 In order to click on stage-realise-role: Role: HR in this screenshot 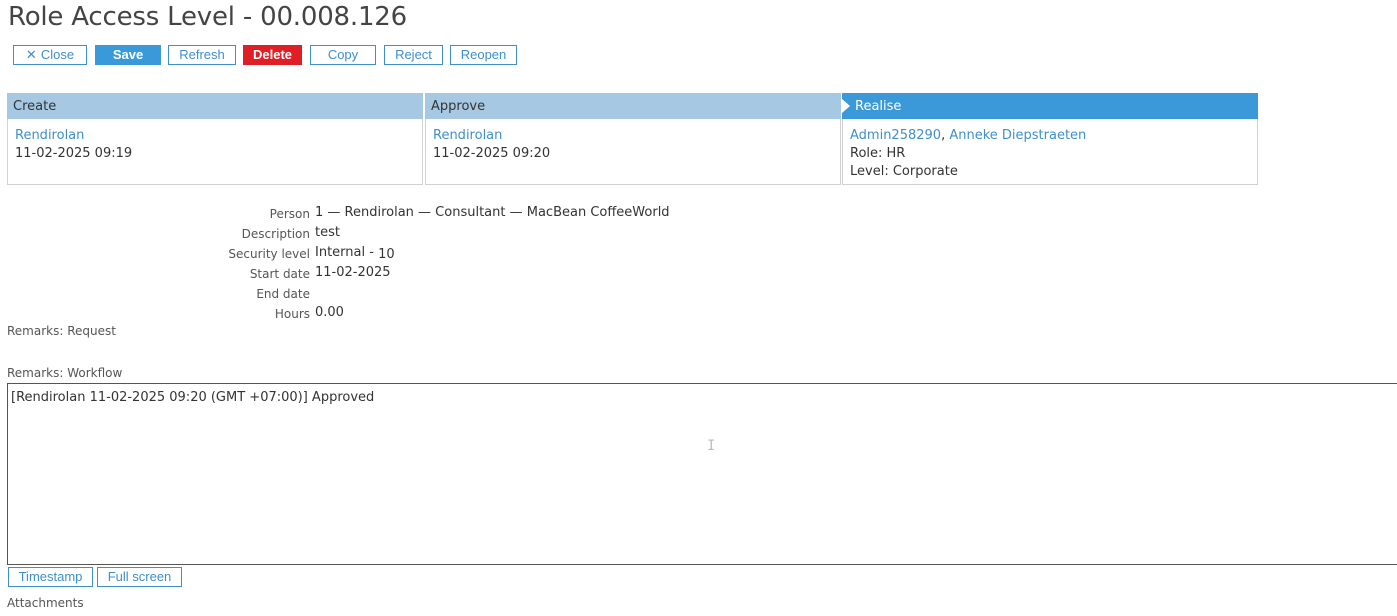, I will do `click(878, 153)`.